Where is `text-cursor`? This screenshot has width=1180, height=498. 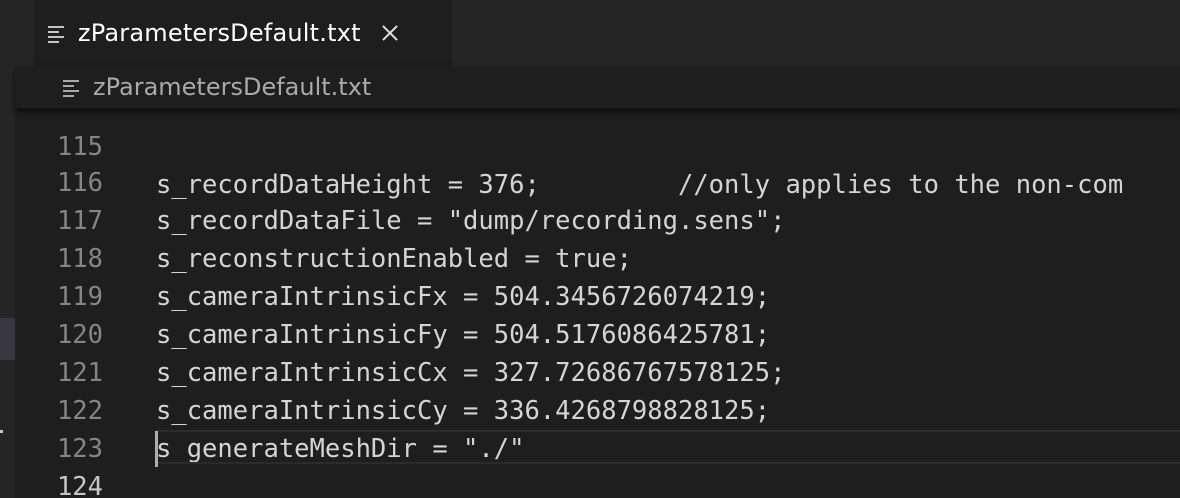
text-cursor is located at coordinates (156, 449).